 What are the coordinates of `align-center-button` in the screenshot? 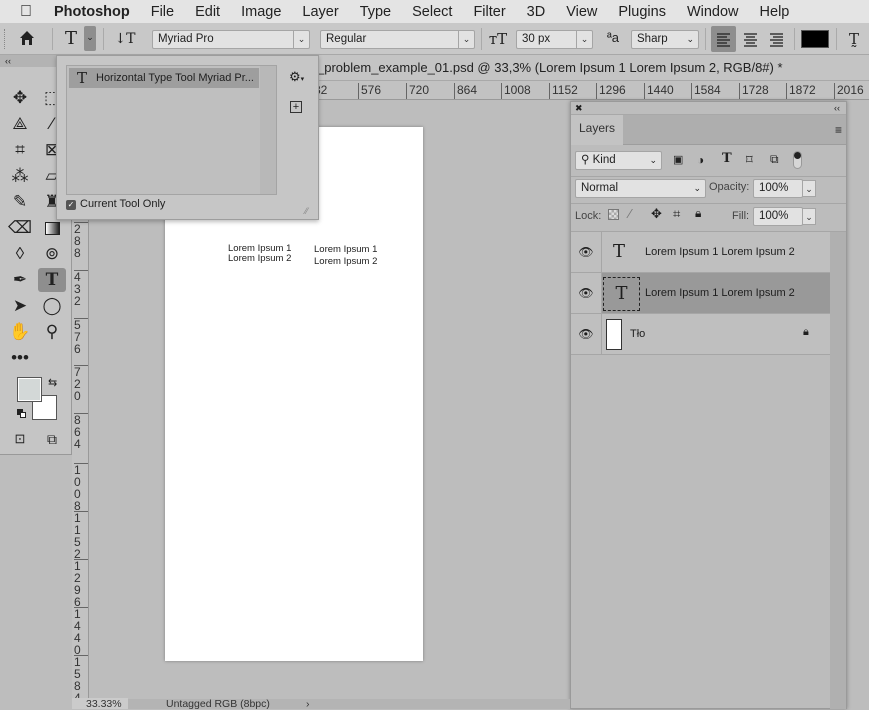 It's located at (750, 39).